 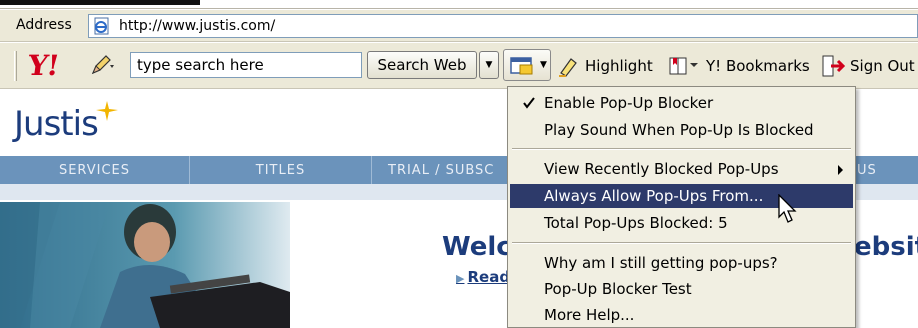 What do you see at coordinates (629, 103) in the screenshot?
I see `menu-item-label: Enable Pop-Up Blocker` at bounding box center [629, 103].